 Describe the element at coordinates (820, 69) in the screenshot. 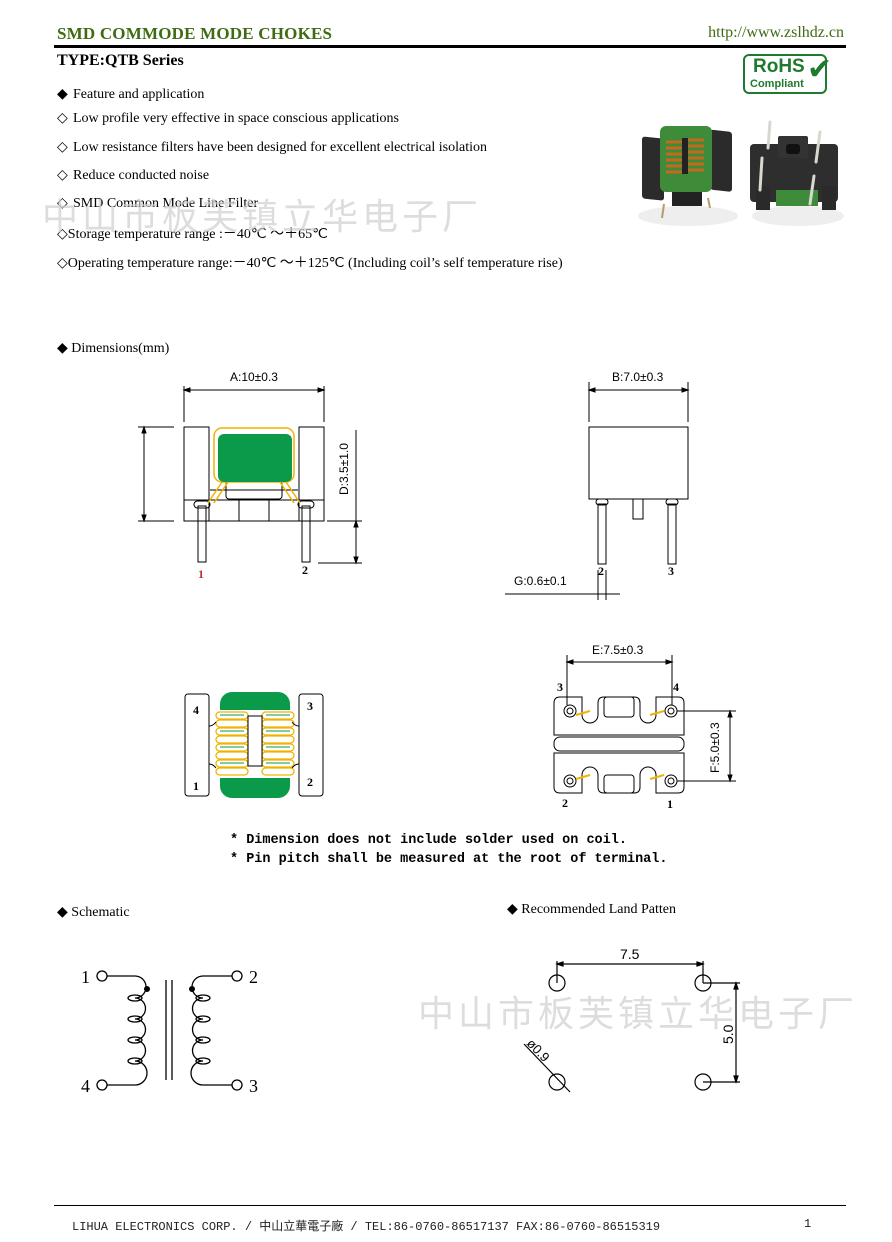

I see `checkmark-icon: ✔` at that location.